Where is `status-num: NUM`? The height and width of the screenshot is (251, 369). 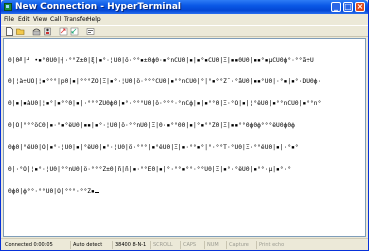 status-num: NUM is located at coordinates (214, 245).